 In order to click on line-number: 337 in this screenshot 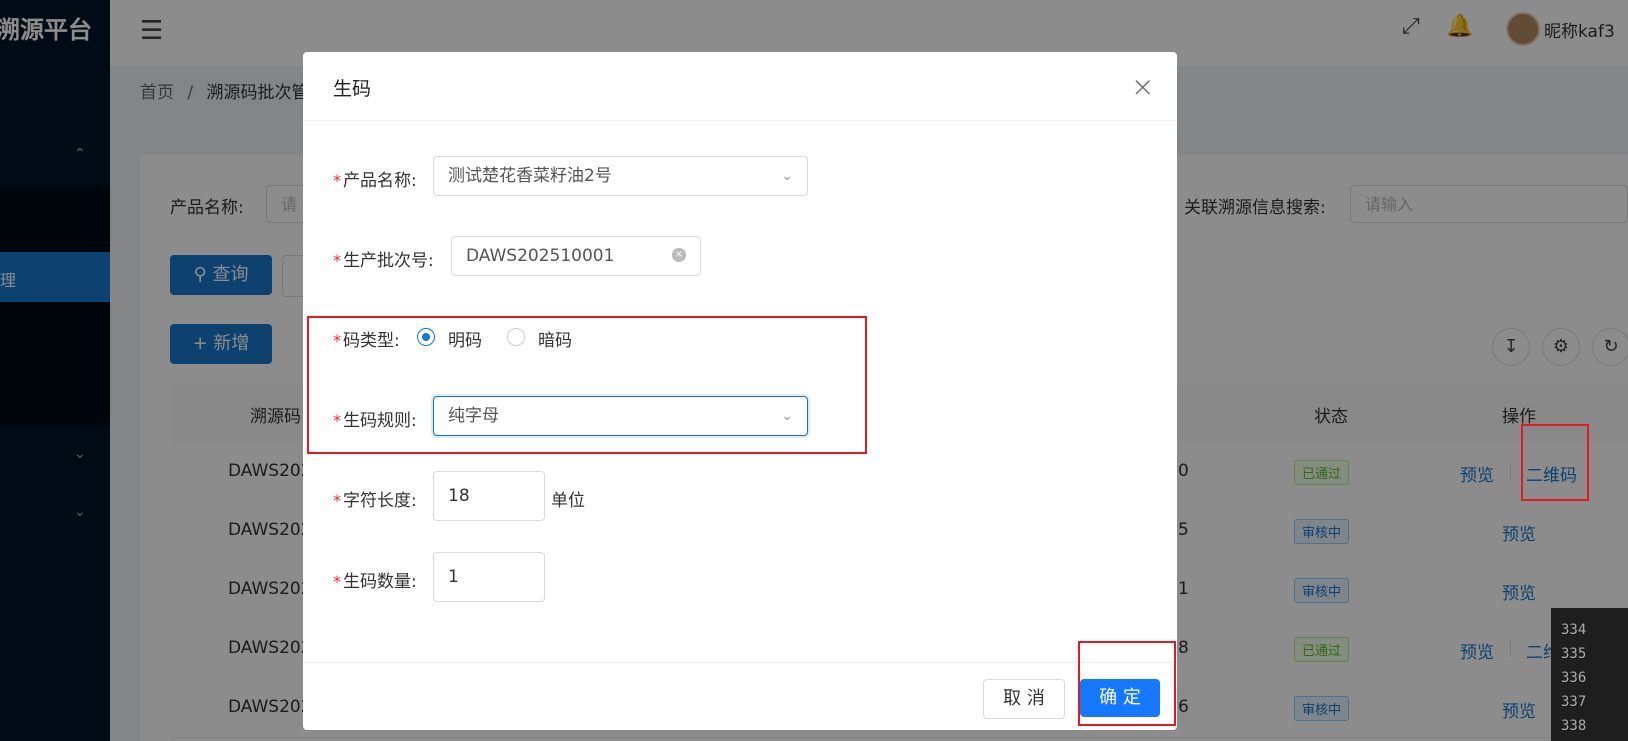, I will do `click(1574, 702)`.